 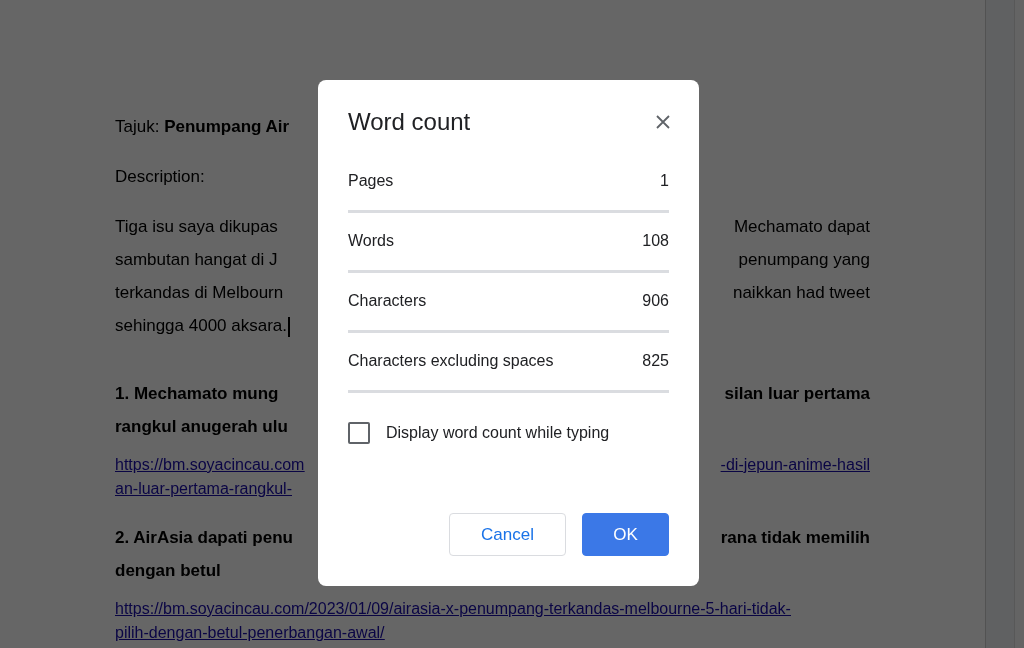 I want to click on paragraph-text: Mechamato dapat, so click(x=801, y=227).